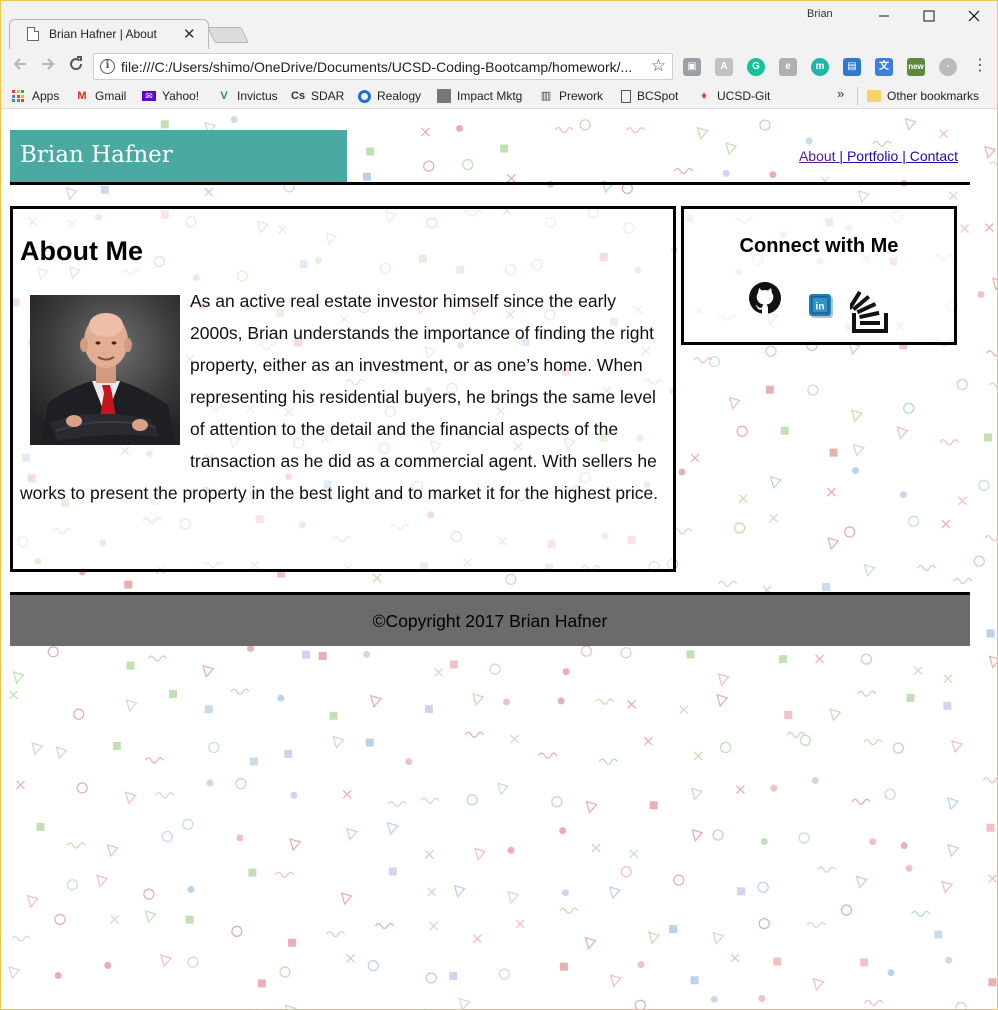 The width and height of the screenshot is (998, 1010). What do you see at coordinates (364, 96) in the screenshot?
I see `realogy-icon` at bounding box center [364, 96].